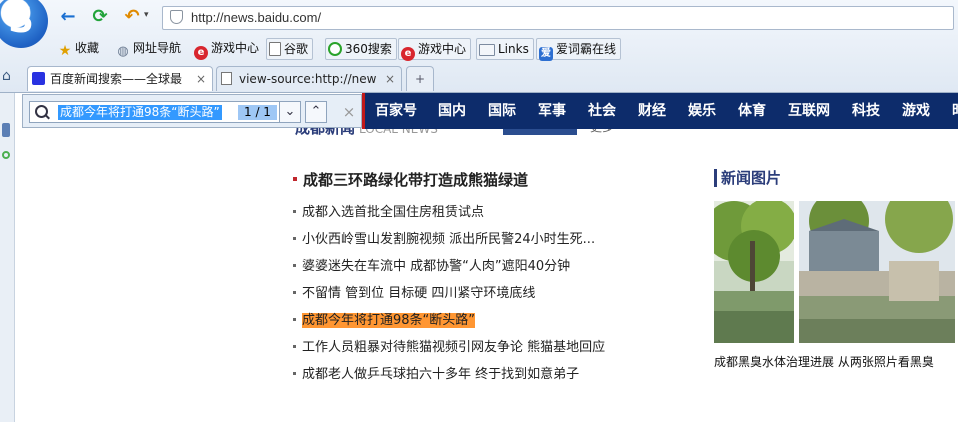 This screenshot has height=422, width=958. Describe the element at coordinates (295, 179) in the screenshot. I see `headline-marker` at that location.